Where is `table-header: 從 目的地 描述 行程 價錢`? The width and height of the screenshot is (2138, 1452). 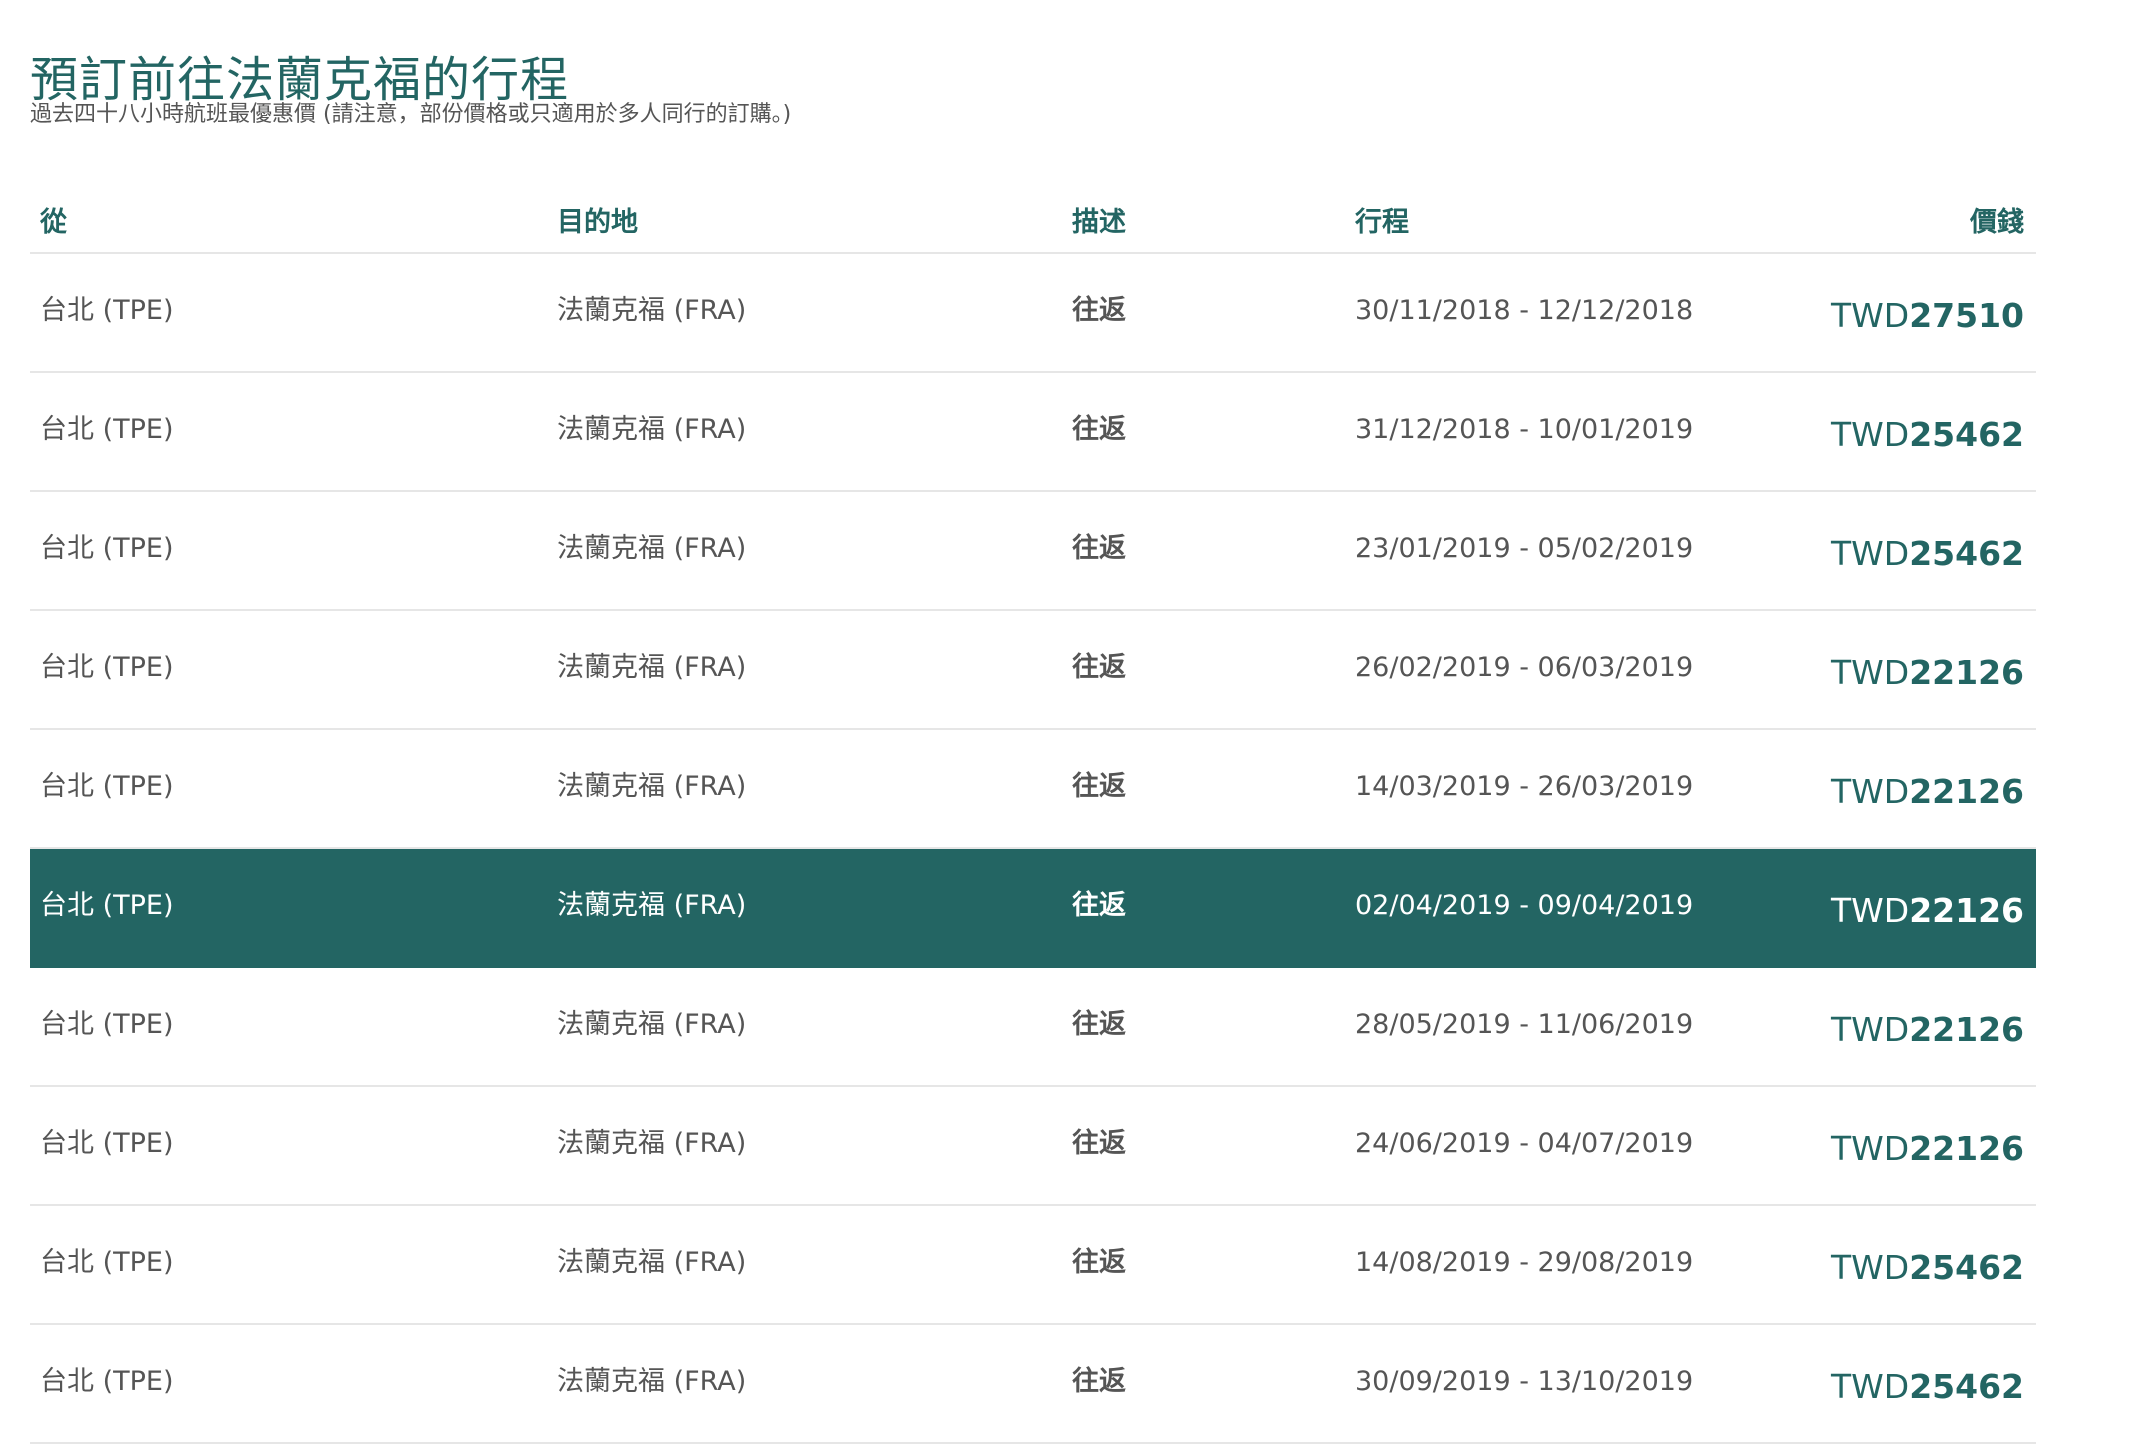
table-header: 從 目的地 描述 行程 價錢 is located at coordinates (1033, 222).